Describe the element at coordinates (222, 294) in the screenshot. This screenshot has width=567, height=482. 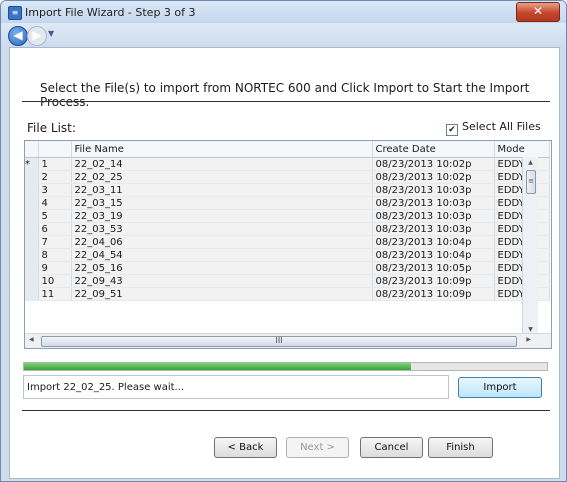
I see `file-name-cell: 22_09_51` at that location.